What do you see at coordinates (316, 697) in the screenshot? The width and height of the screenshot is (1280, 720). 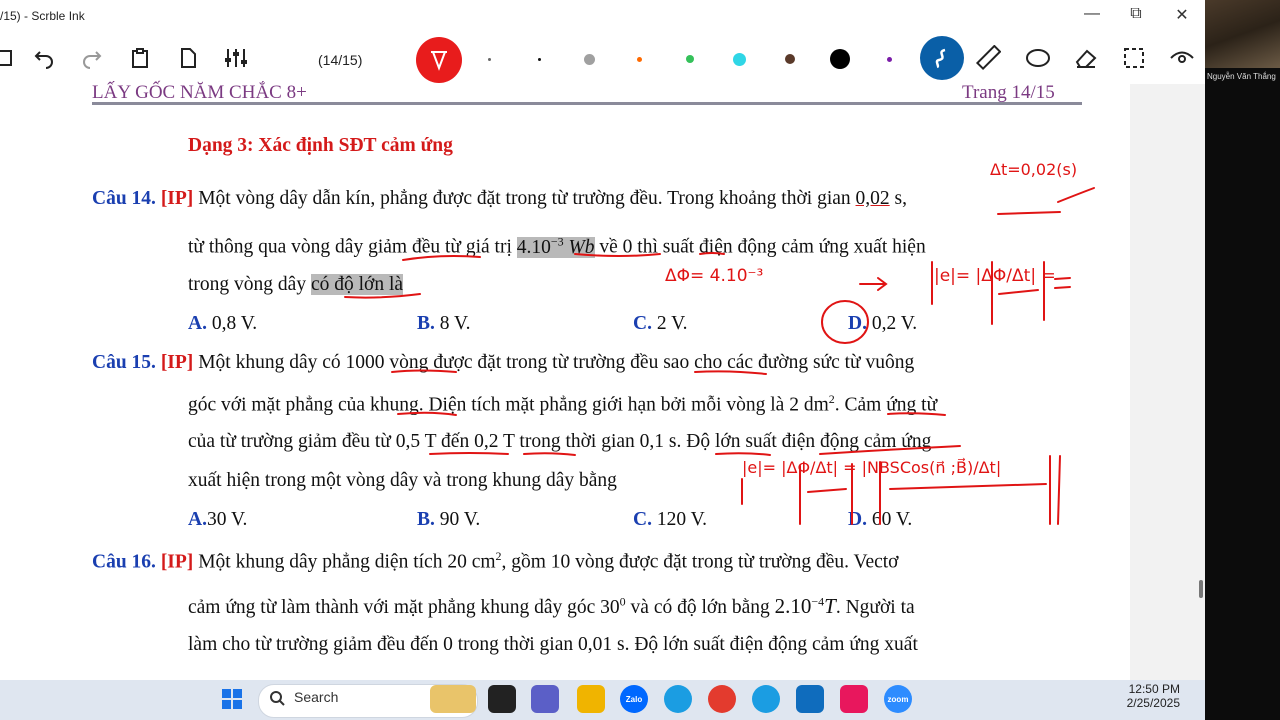 I see `search-placeholder: Search` at bounding box center [316, 697].